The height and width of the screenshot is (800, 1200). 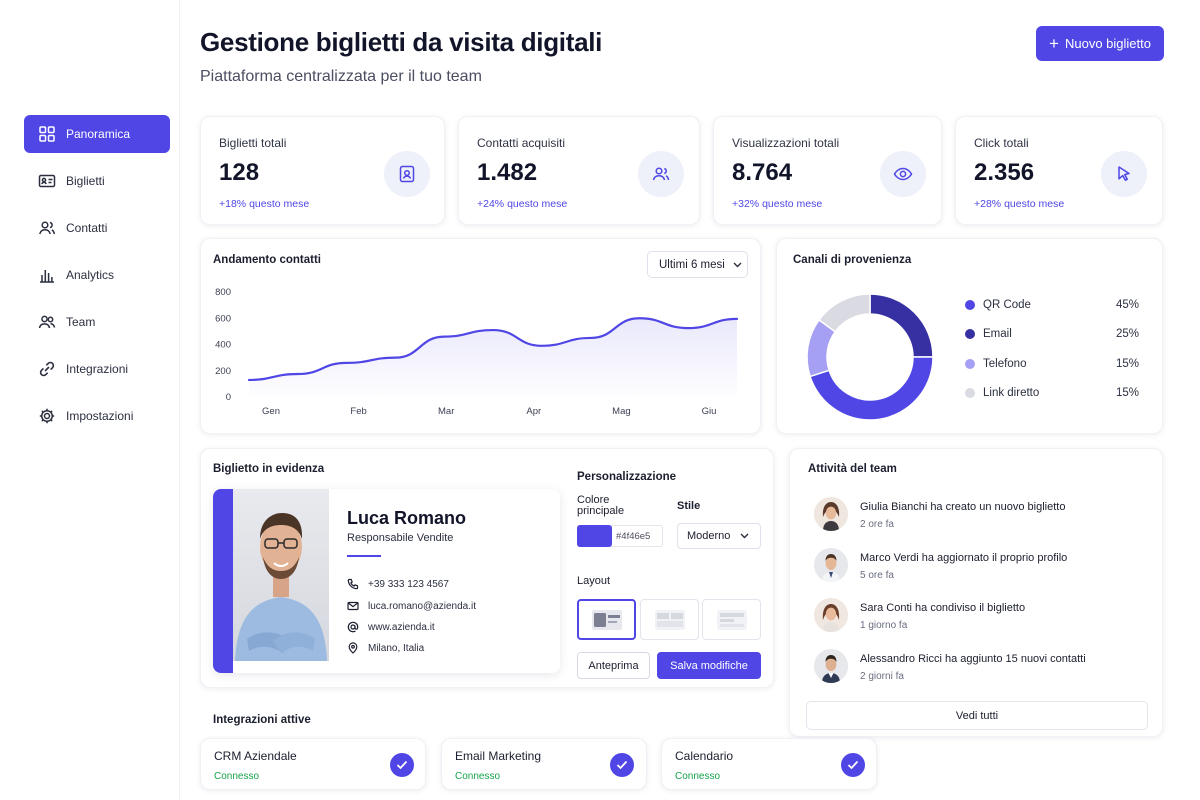 I want to click on y-tick-label: 0, so click(x=228, y=397).